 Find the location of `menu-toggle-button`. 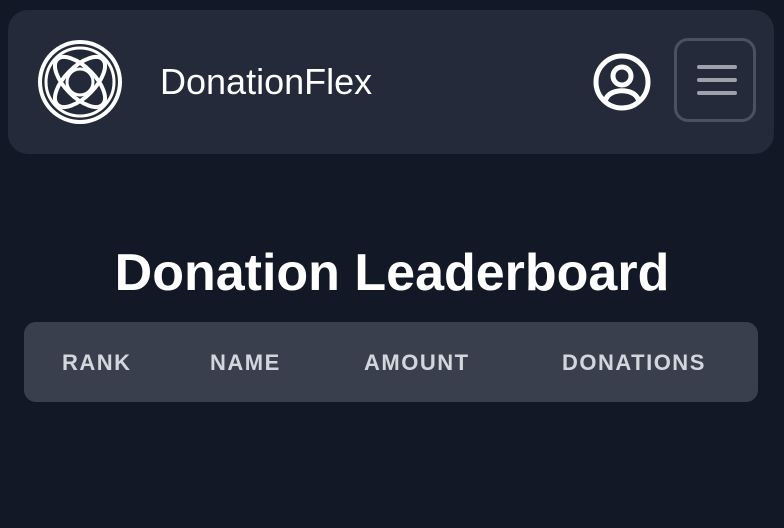

menu-toggle-button is located at coordinates (715, 80).